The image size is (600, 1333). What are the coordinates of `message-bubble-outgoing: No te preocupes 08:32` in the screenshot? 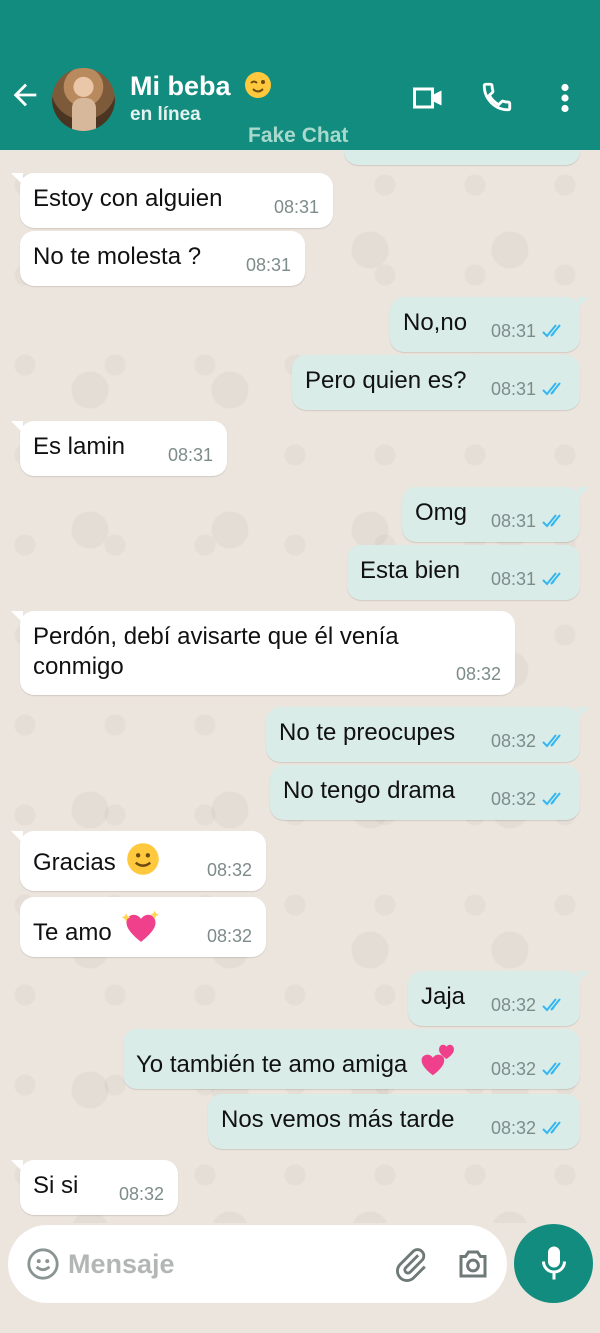 It's located at (427, 734).